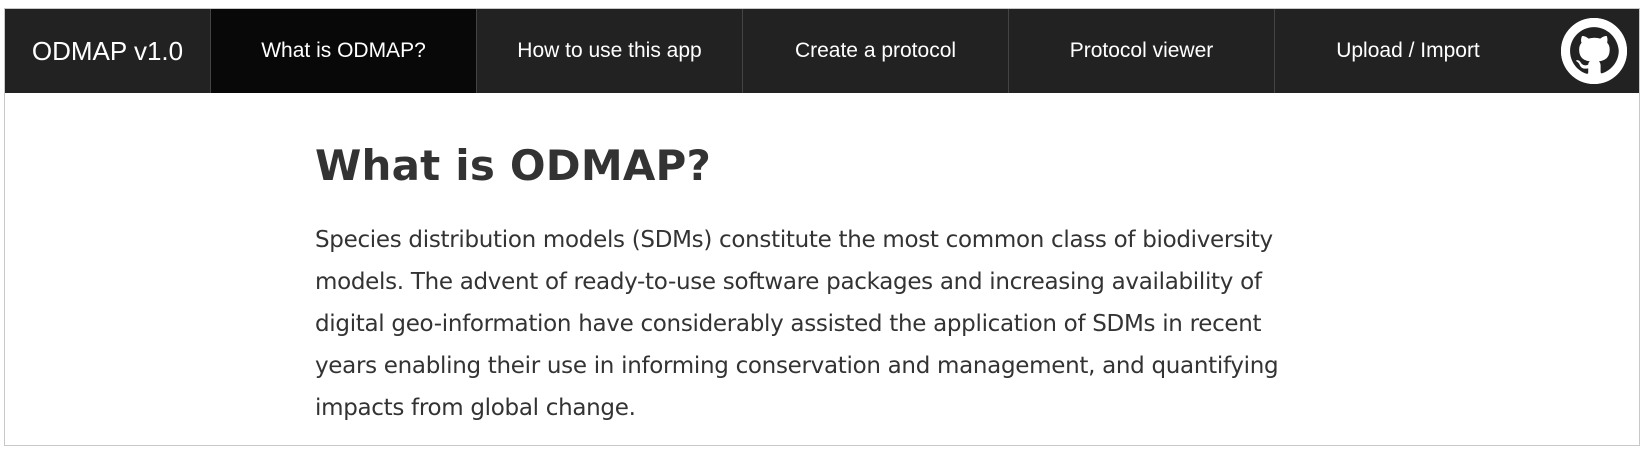 The height and width of the screenshot is (452, 1646). Describe the element at coordinates (610, 51) in the screenshot. I see `tab-how-to-use: How to use this app` at that location.